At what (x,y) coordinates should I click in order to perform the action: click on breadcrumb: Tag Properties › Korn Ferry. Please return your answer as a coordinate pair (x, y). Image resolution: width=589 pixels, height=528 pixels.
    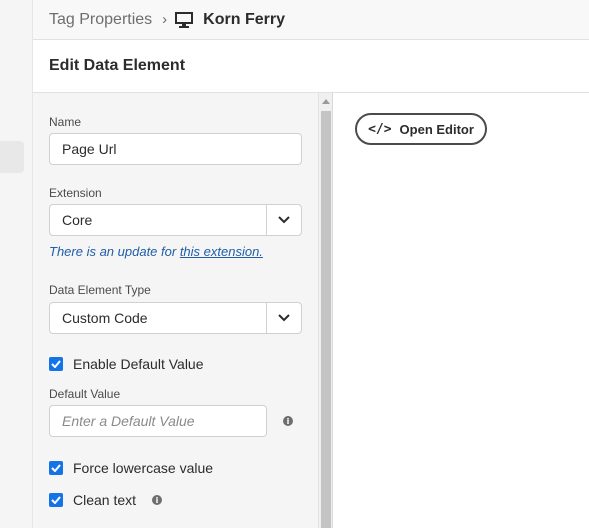
    Looking at the image, I should click on (311, 20).